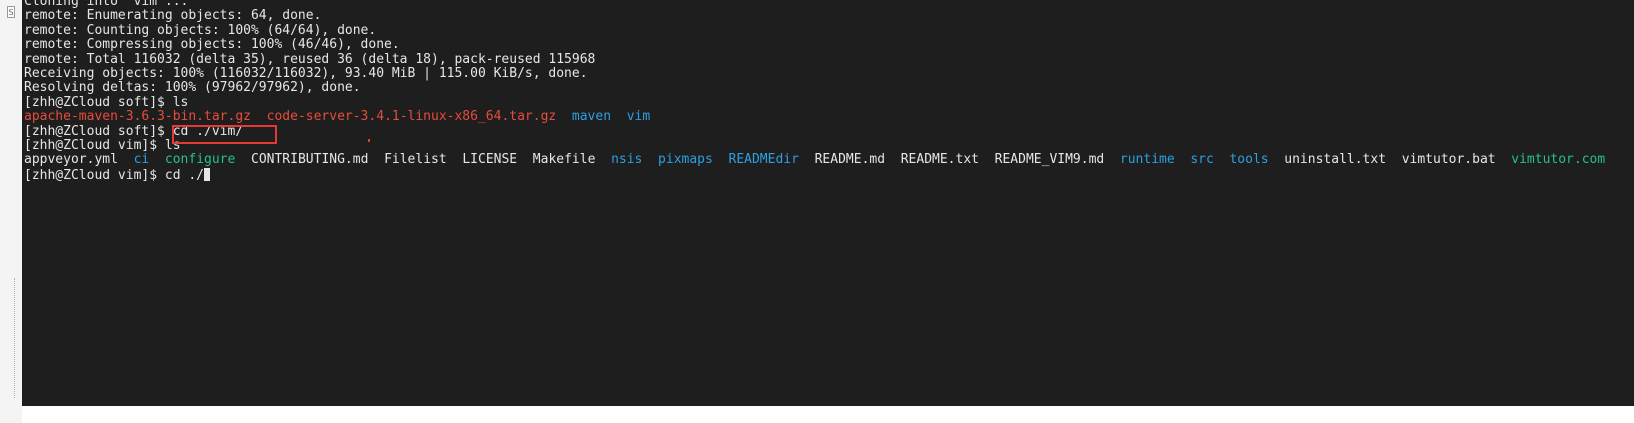  I want to click on terminal-entry-blue: nsis, so click(627, 160).